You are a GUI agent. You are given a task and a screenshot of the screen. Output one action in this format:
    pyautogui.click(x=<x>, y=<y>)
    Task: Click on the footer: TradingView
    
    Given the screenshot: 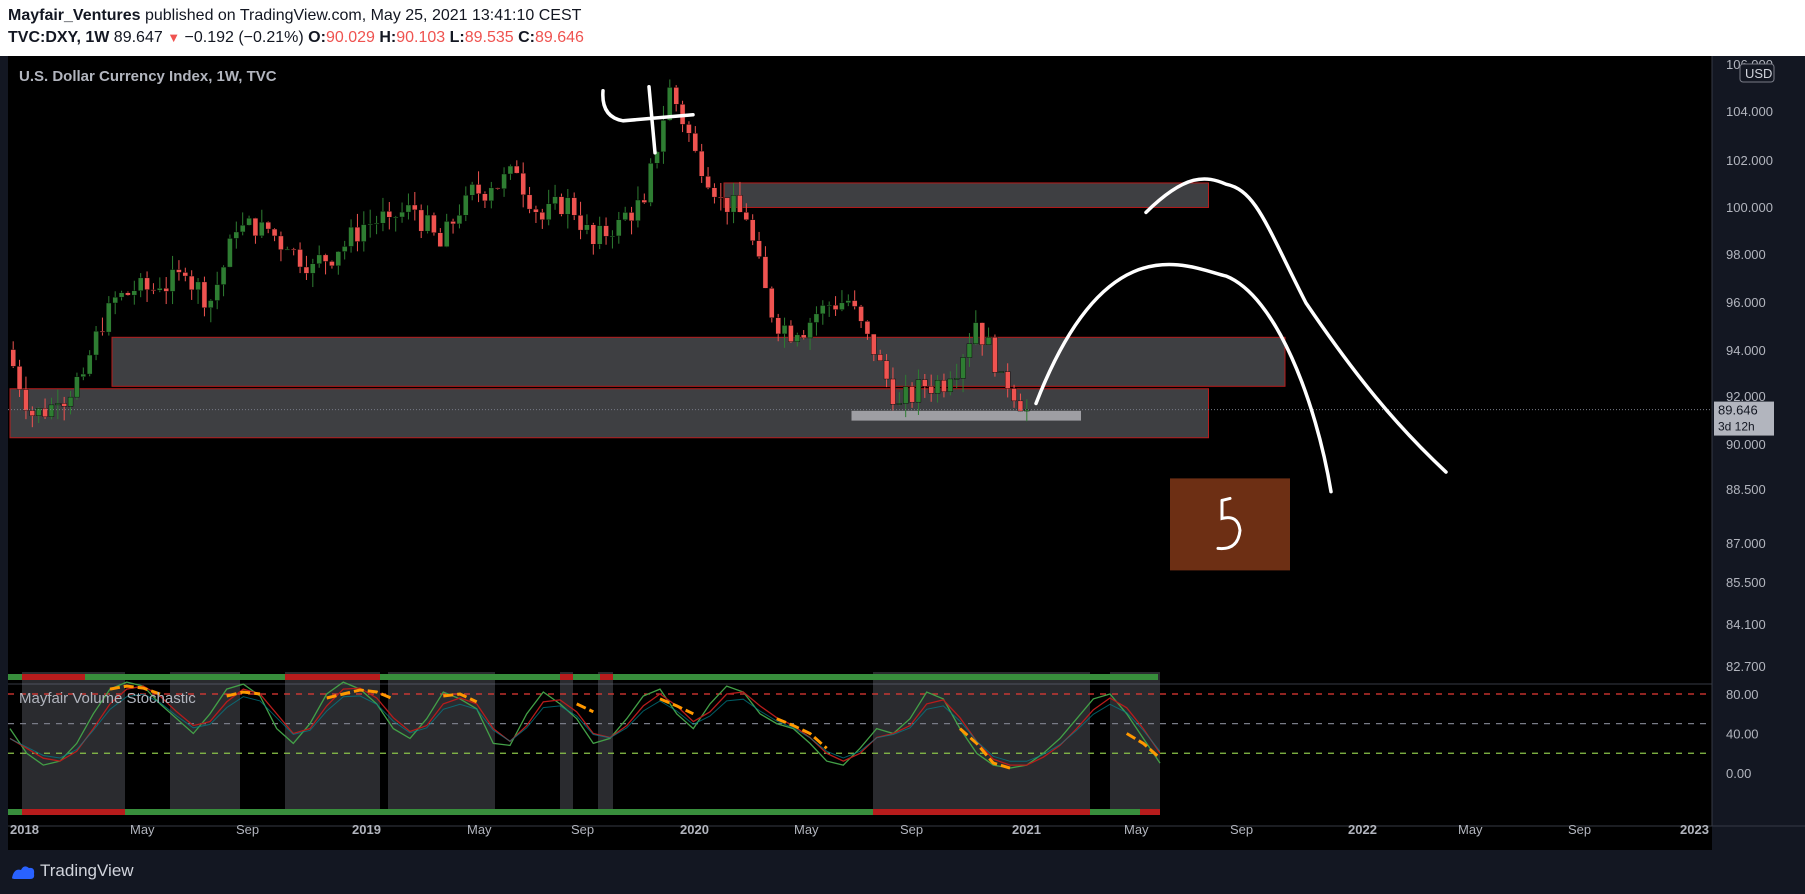 What is the action you would take?
    pyautogui.click(x=902, y=872)
    